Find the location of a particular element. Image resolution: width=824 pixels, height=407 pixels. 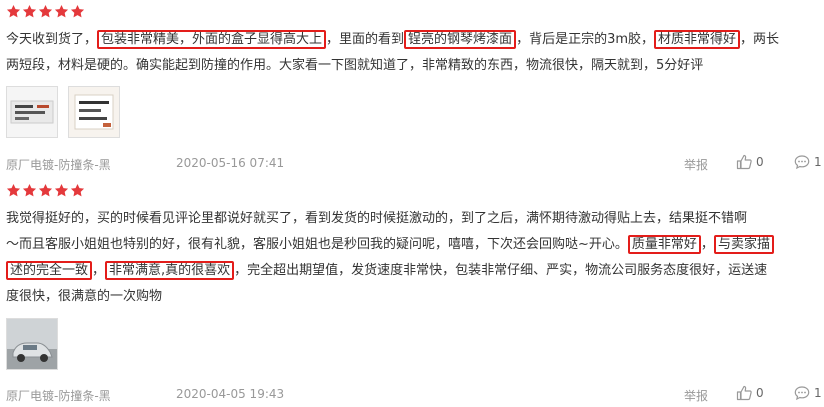

review-meta: 原厂电镀-防撞条-黑 2020-05-16 07:41 举报 0 1 is located at coordinates (414, 165).